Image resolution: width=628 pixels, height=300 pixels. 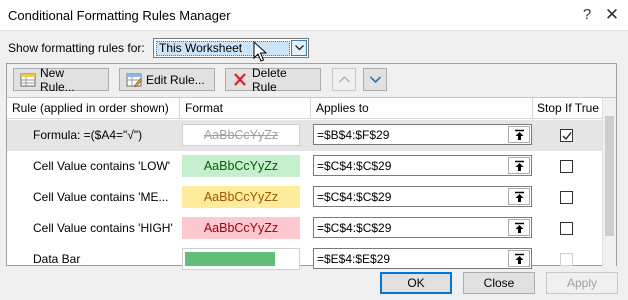 I want to click on delete-rule-label: Delete Rule, so click(x=269, y=79).